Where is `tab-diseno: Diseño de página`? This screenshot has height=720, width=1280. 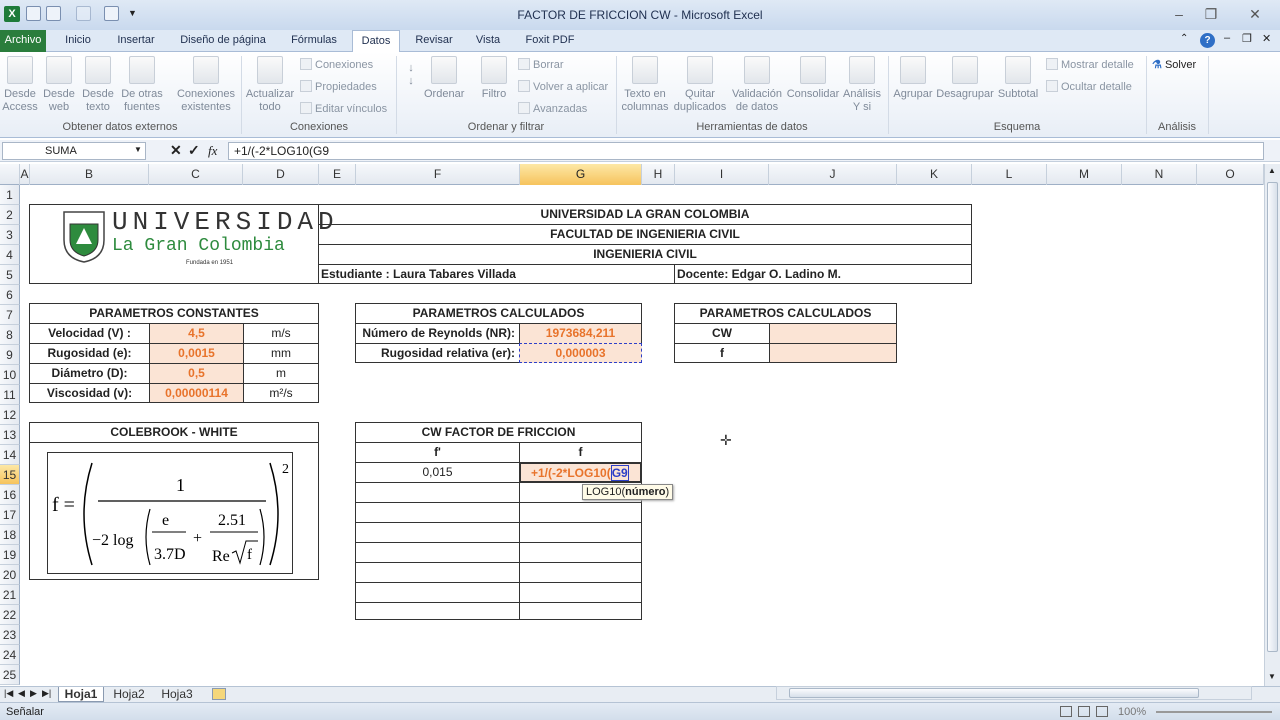
tab-diseno: Diseño de página is located at coordinates (223, 41).